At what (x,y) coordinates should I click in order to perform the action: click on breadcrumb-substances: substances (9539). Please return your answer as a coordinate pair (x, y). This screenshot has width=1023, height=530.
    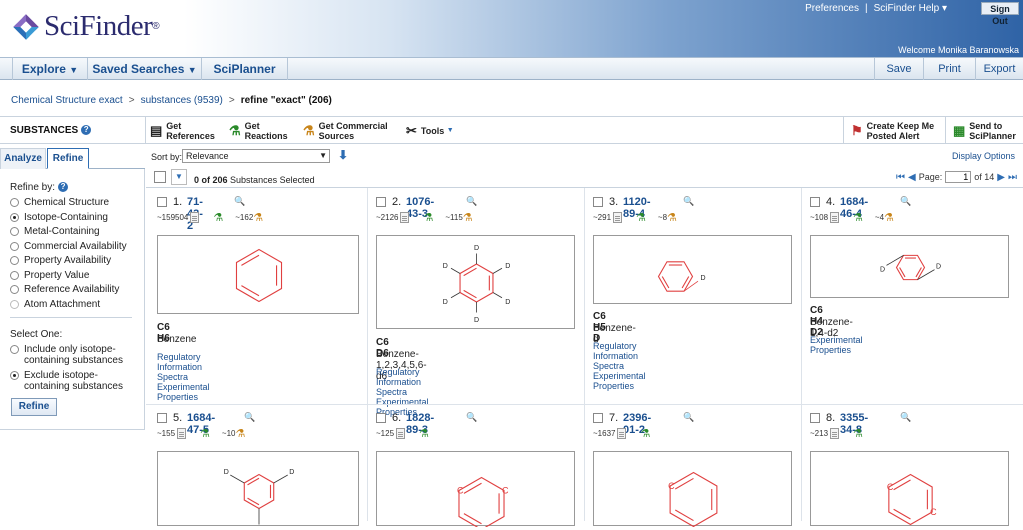
    Looking at the image, I should click on (182, 100).